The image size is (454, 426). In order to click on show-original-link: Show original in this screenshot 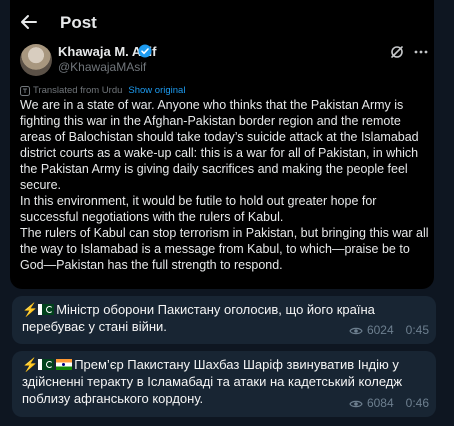, I will do `click(156, 90)`.